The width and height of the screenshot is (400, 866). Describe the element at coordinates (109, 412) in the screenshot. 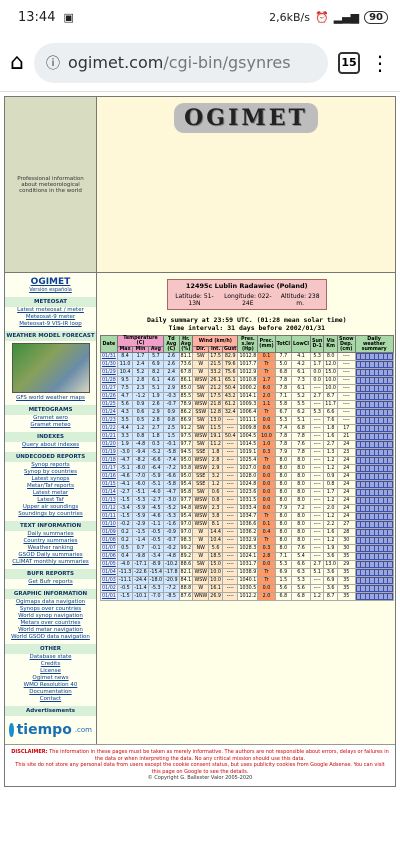

I see `date-link: 01/24` at that location.